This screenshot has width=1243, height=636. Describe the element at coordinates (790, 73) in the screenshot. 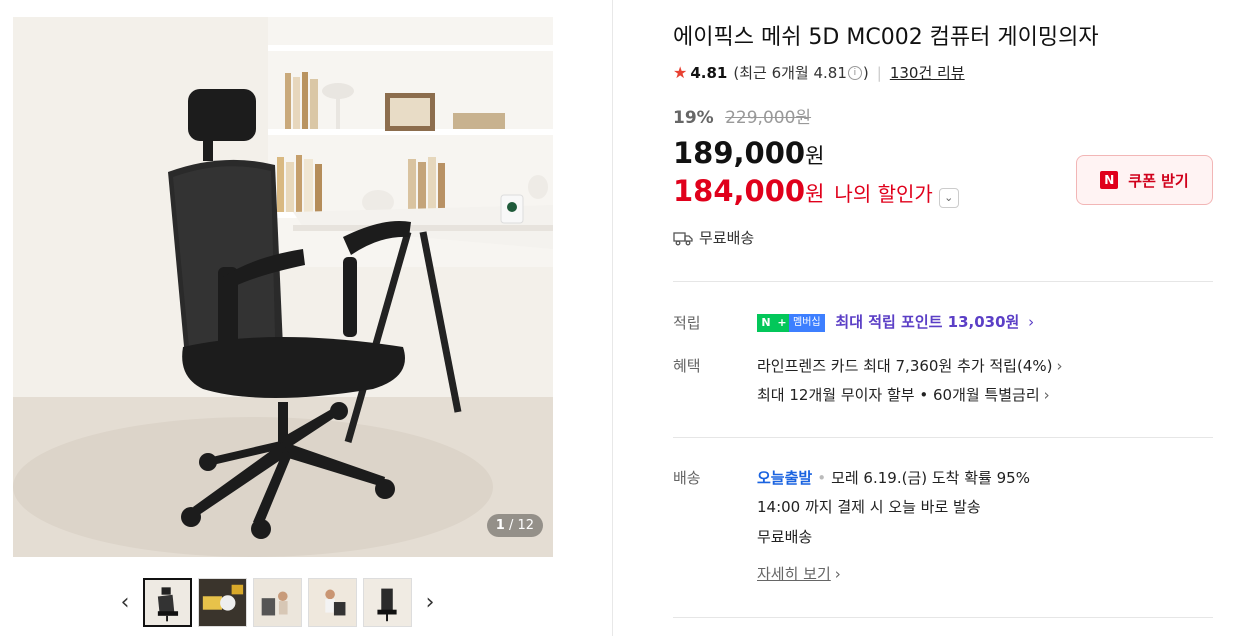

I see `rating-recent: (최근 6개월 4.81` at that location.